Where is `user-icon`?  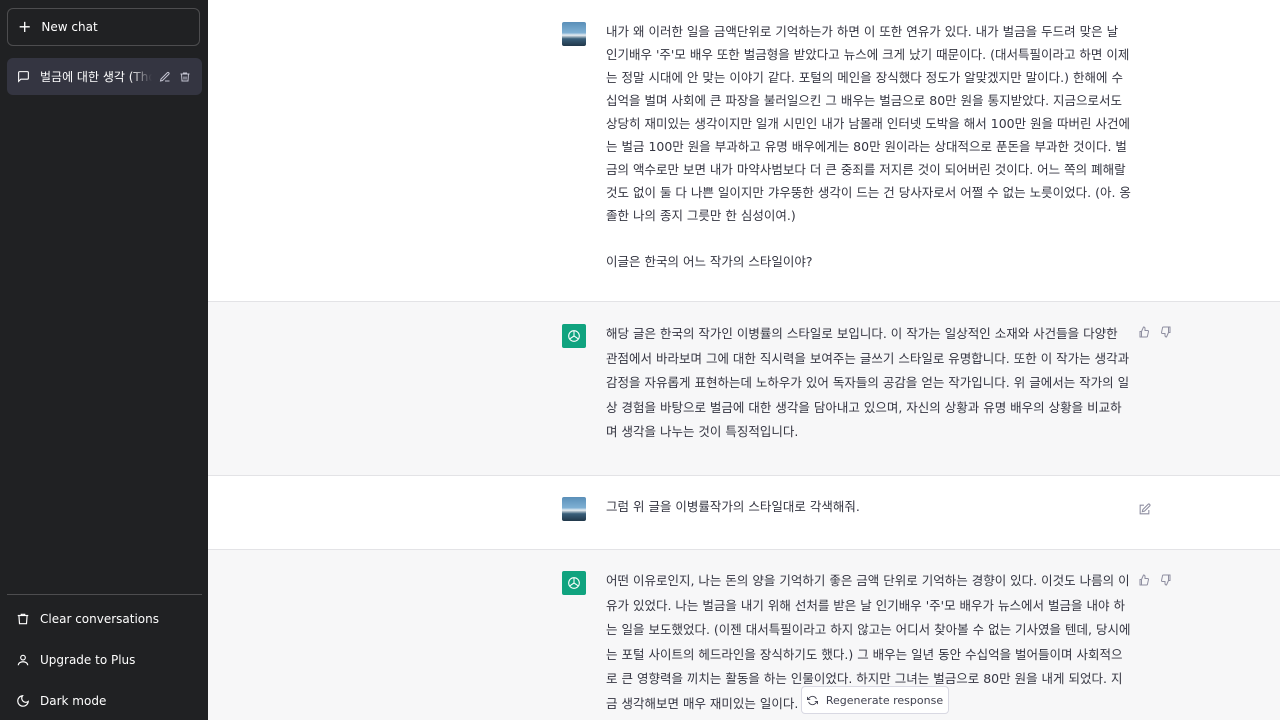
user-icon is located at coordinates (23, 660).